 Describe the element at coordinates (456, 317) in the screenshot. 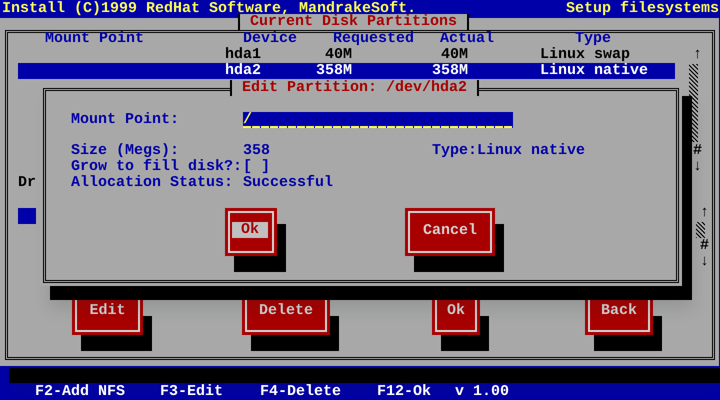

I see `action-button: Ok` at that location.